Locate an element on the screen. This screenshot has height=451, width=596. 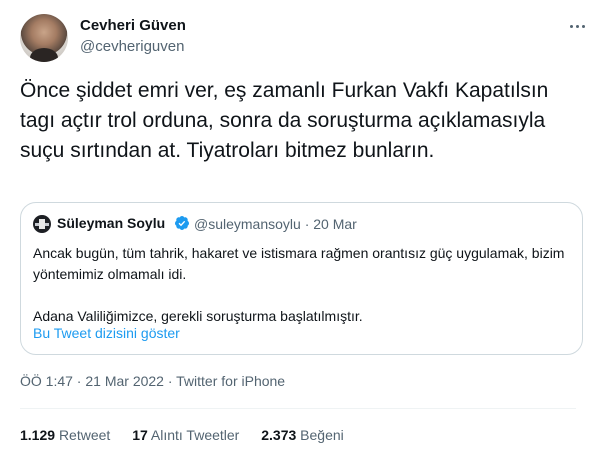
retweets-stat: 1.129 Retweet is located at coordinates (67, 435).